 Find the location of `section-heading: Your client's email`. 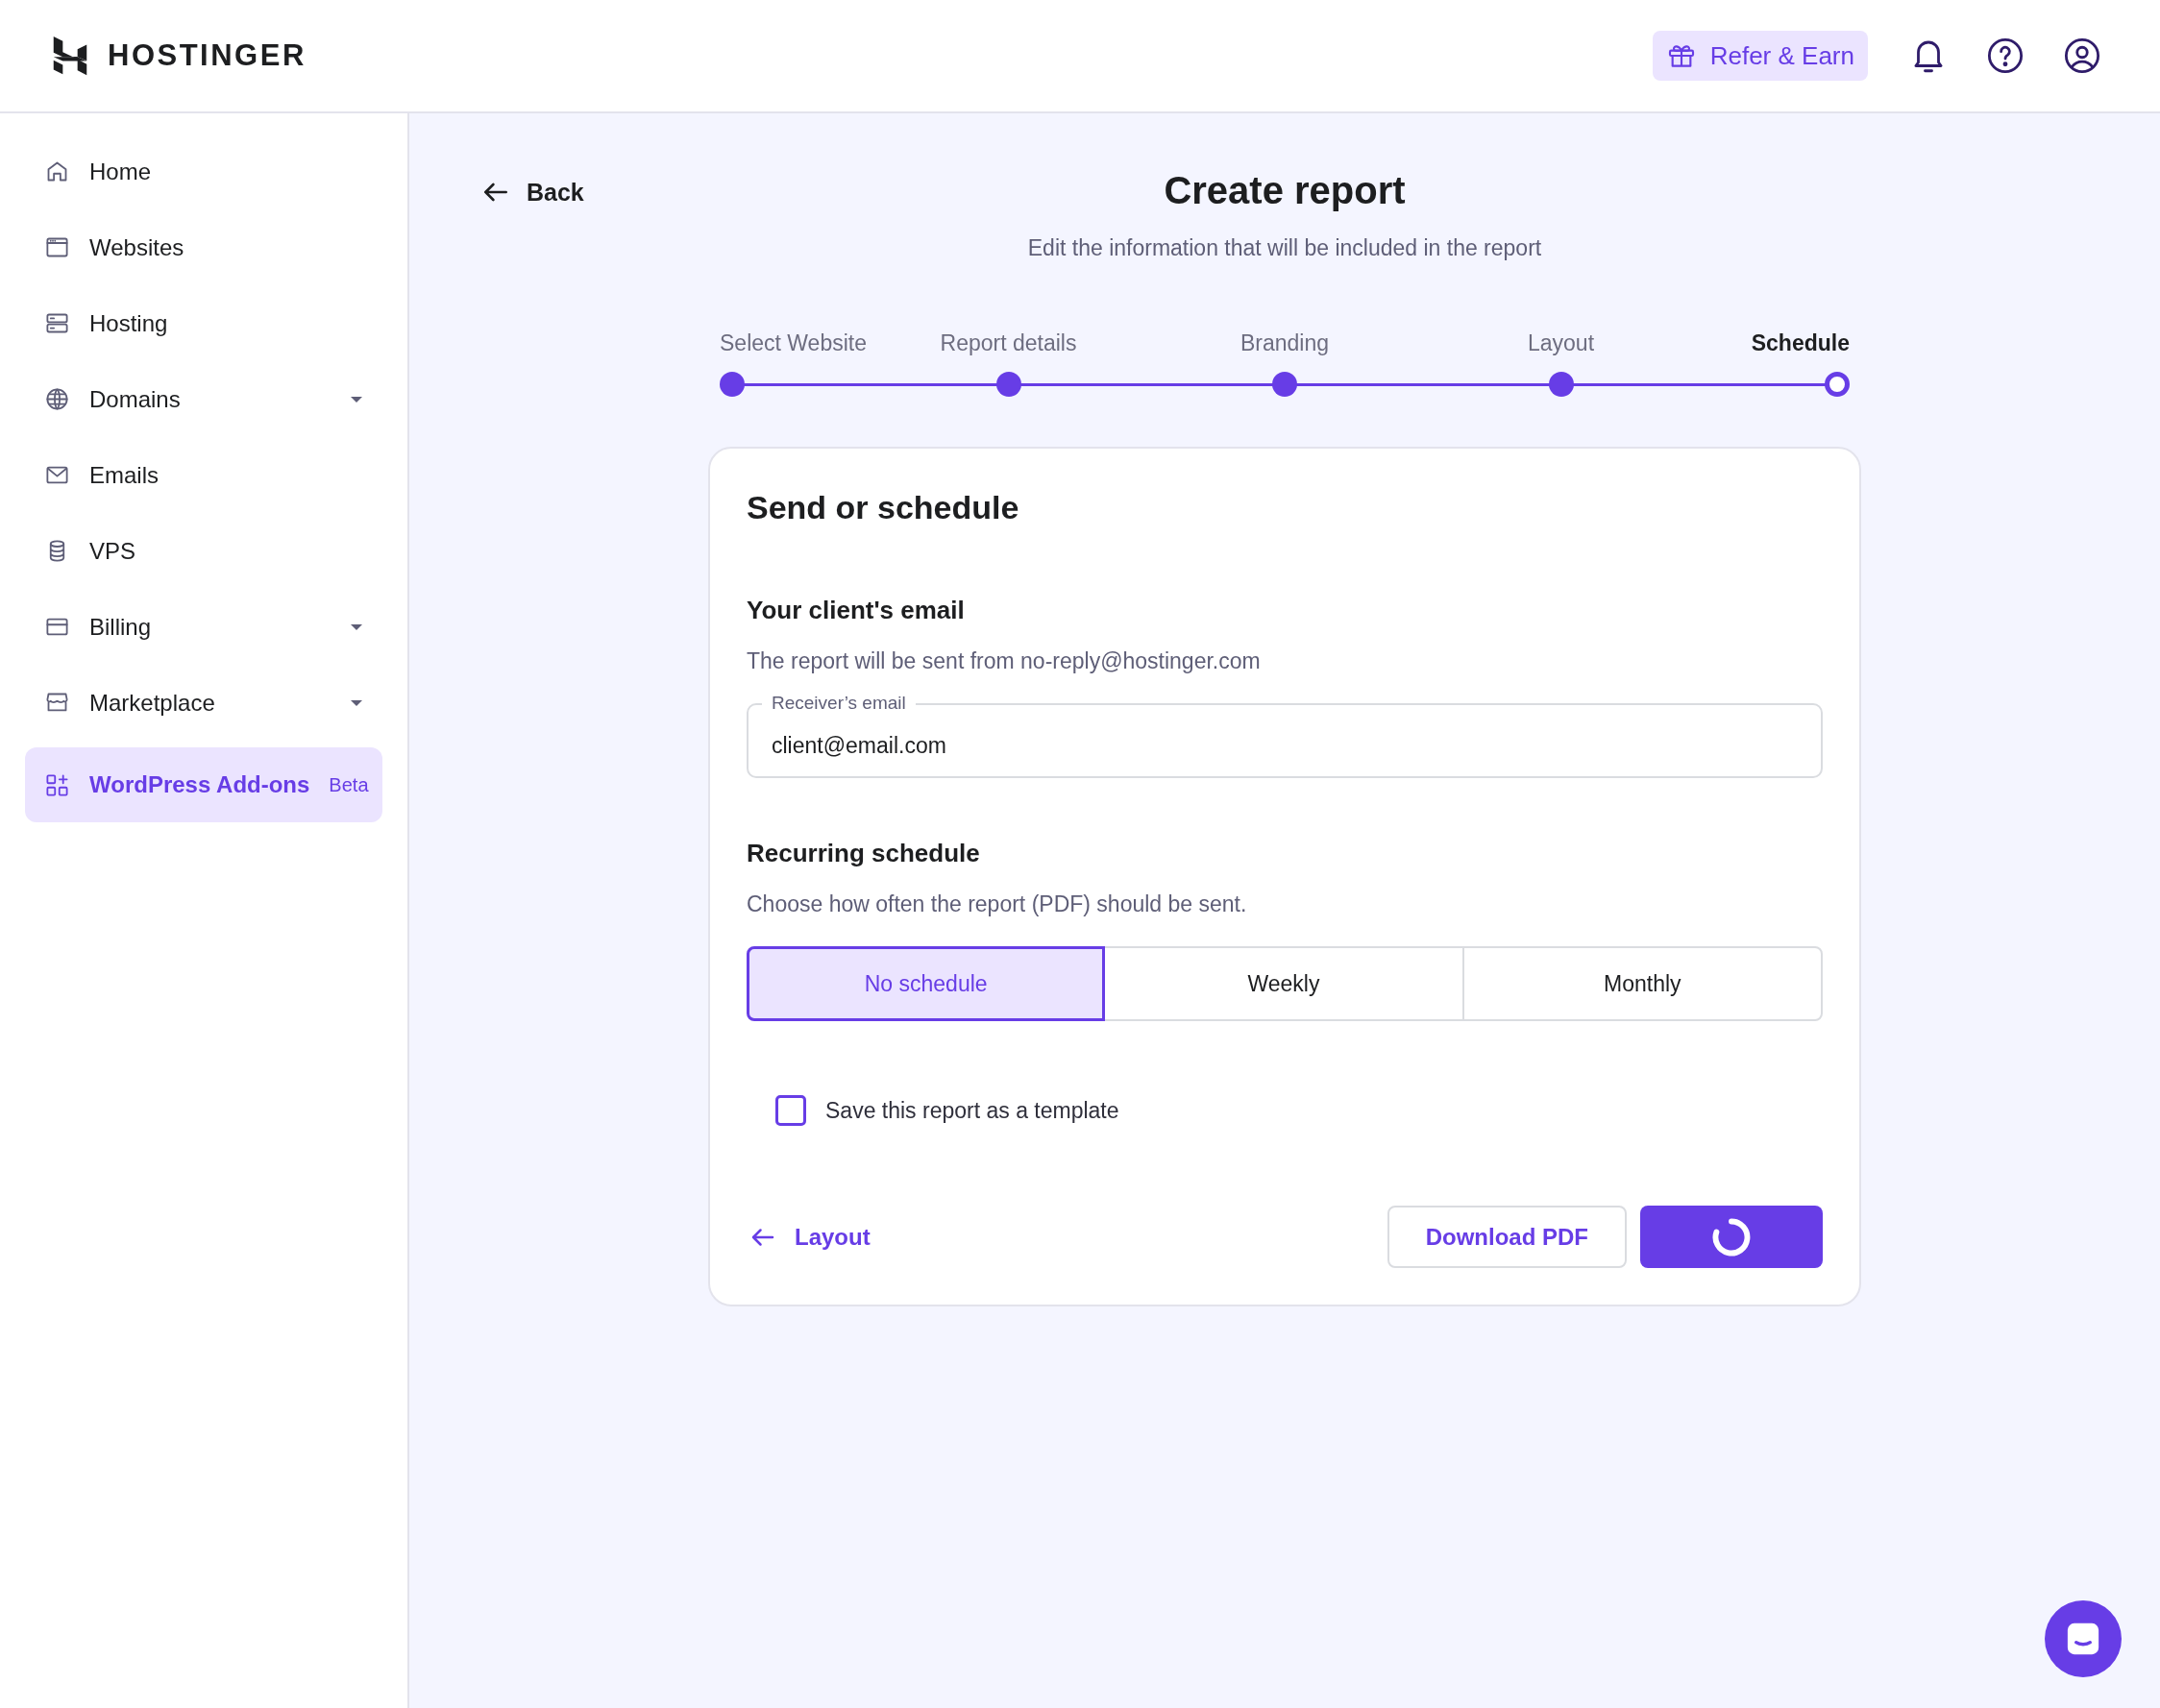

section-heading: Your client's email is located at coordinates (857, 610).